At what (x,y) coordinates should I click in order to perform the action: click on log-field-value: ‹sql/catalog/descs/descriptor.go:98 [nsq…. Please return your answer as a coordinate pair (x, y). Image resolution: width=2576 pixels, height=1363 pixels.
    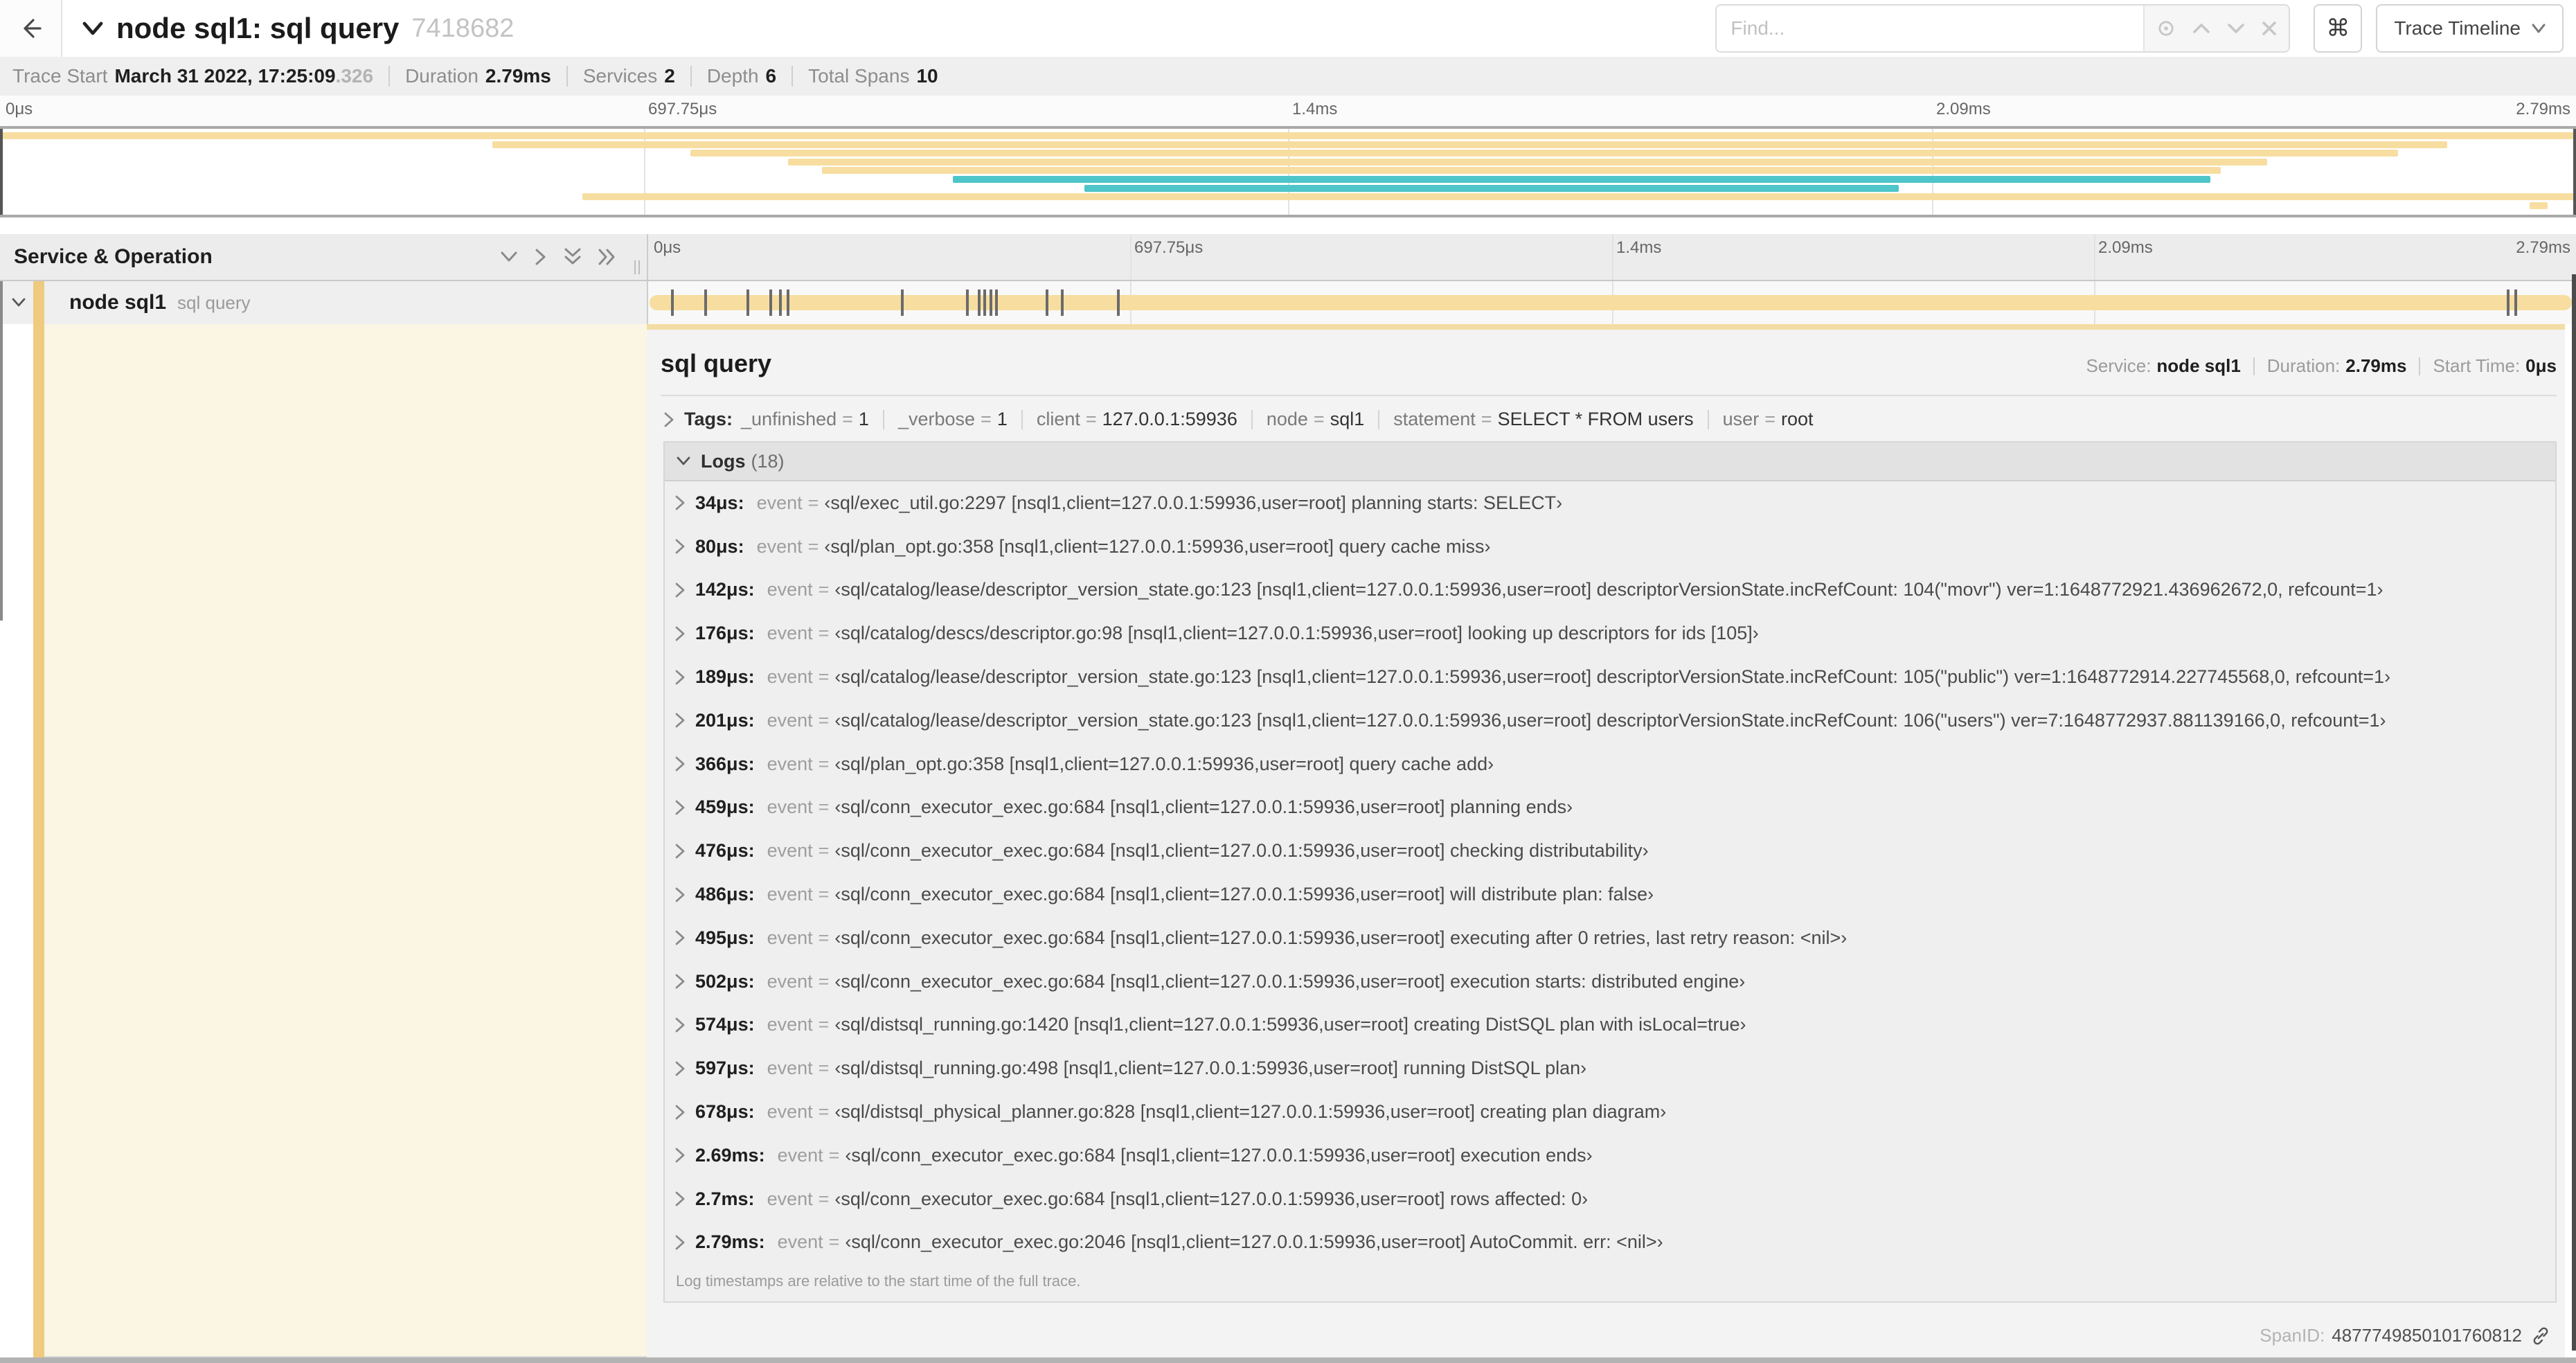
    Looking at the image, I should click on (1296, 633).